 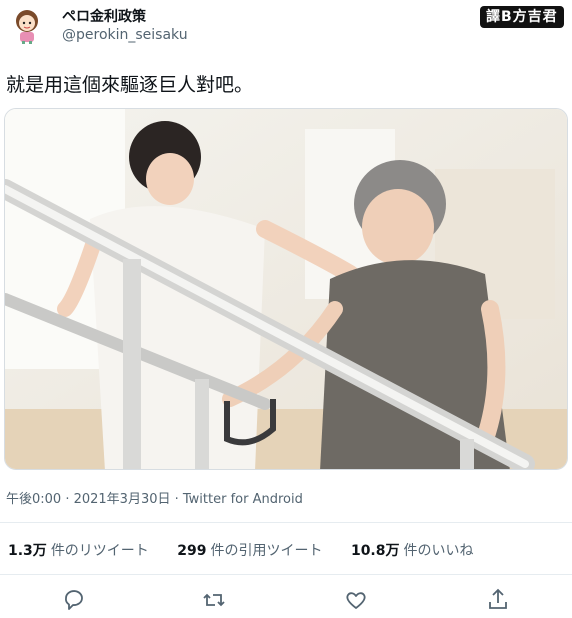 I want to click on divider-top, so click(x=286, y=522).